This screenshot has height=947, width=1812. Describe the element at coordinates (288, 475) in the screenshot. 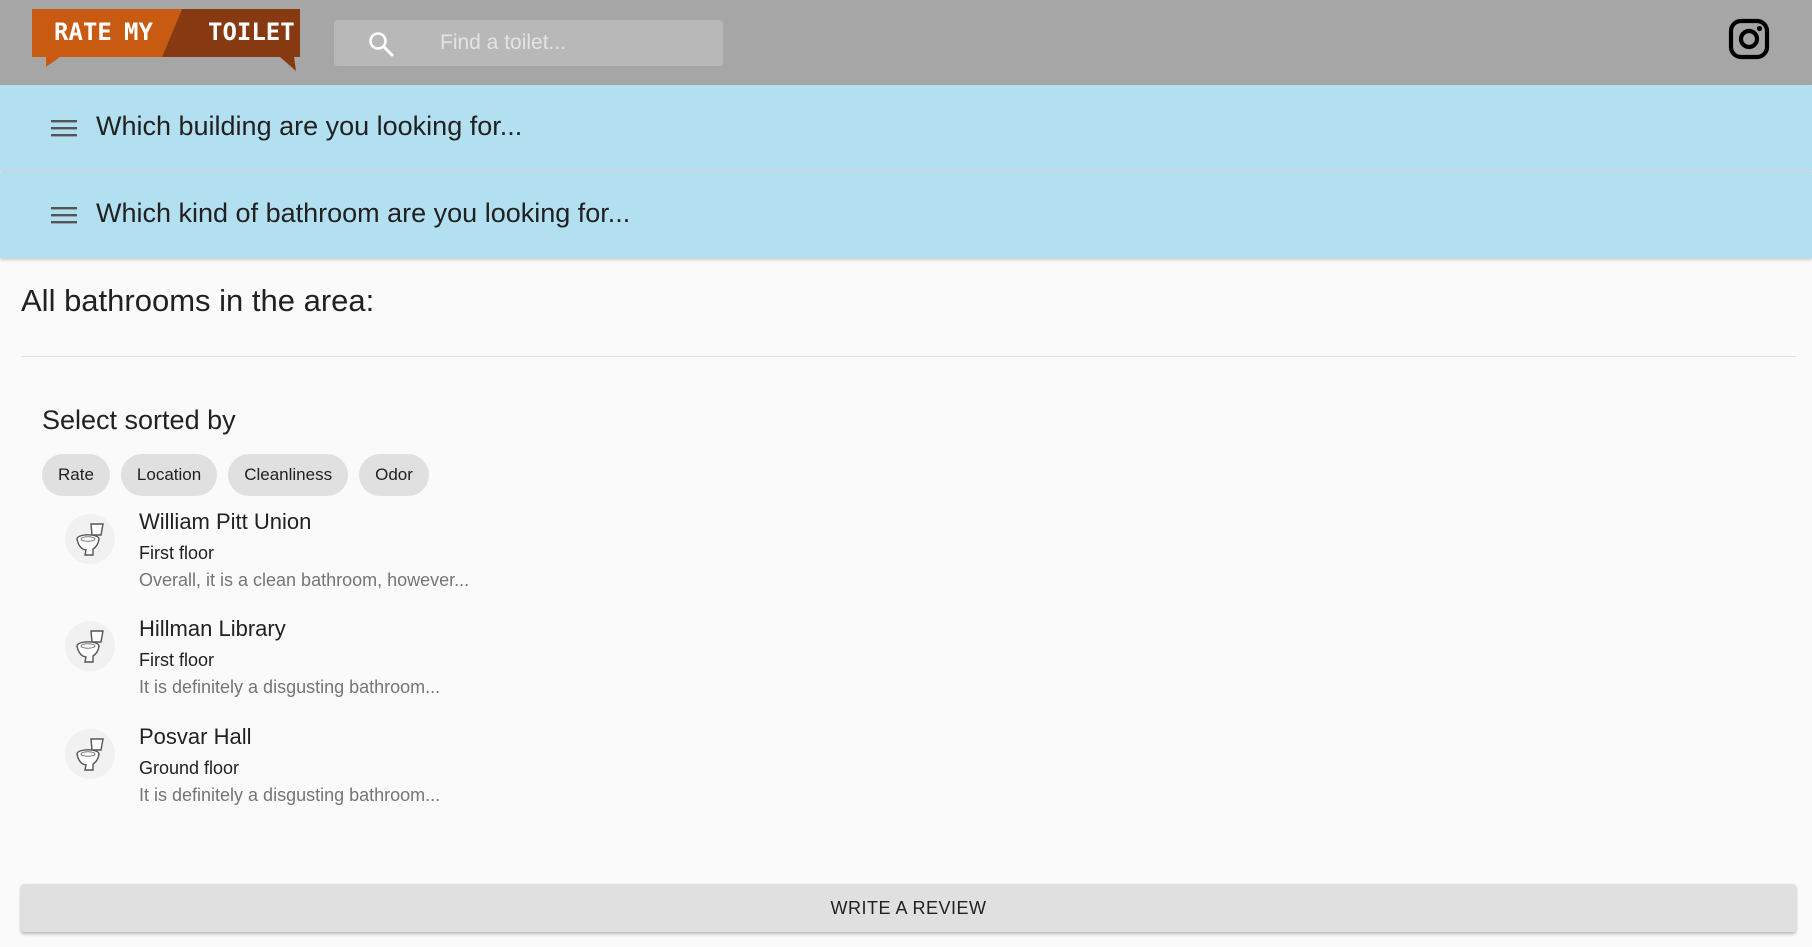

I see `sort-chip-cleanliness: Cleanliness` at that location.